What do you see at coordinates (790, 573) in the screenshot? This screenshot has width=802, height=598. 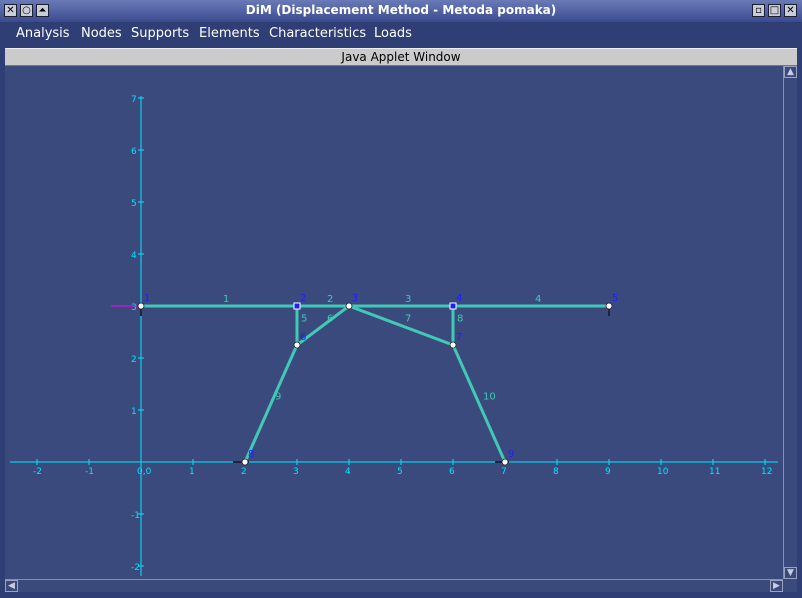 I see `scroll-down-arrow-icon: ▼` at bounding box center [790, 573].